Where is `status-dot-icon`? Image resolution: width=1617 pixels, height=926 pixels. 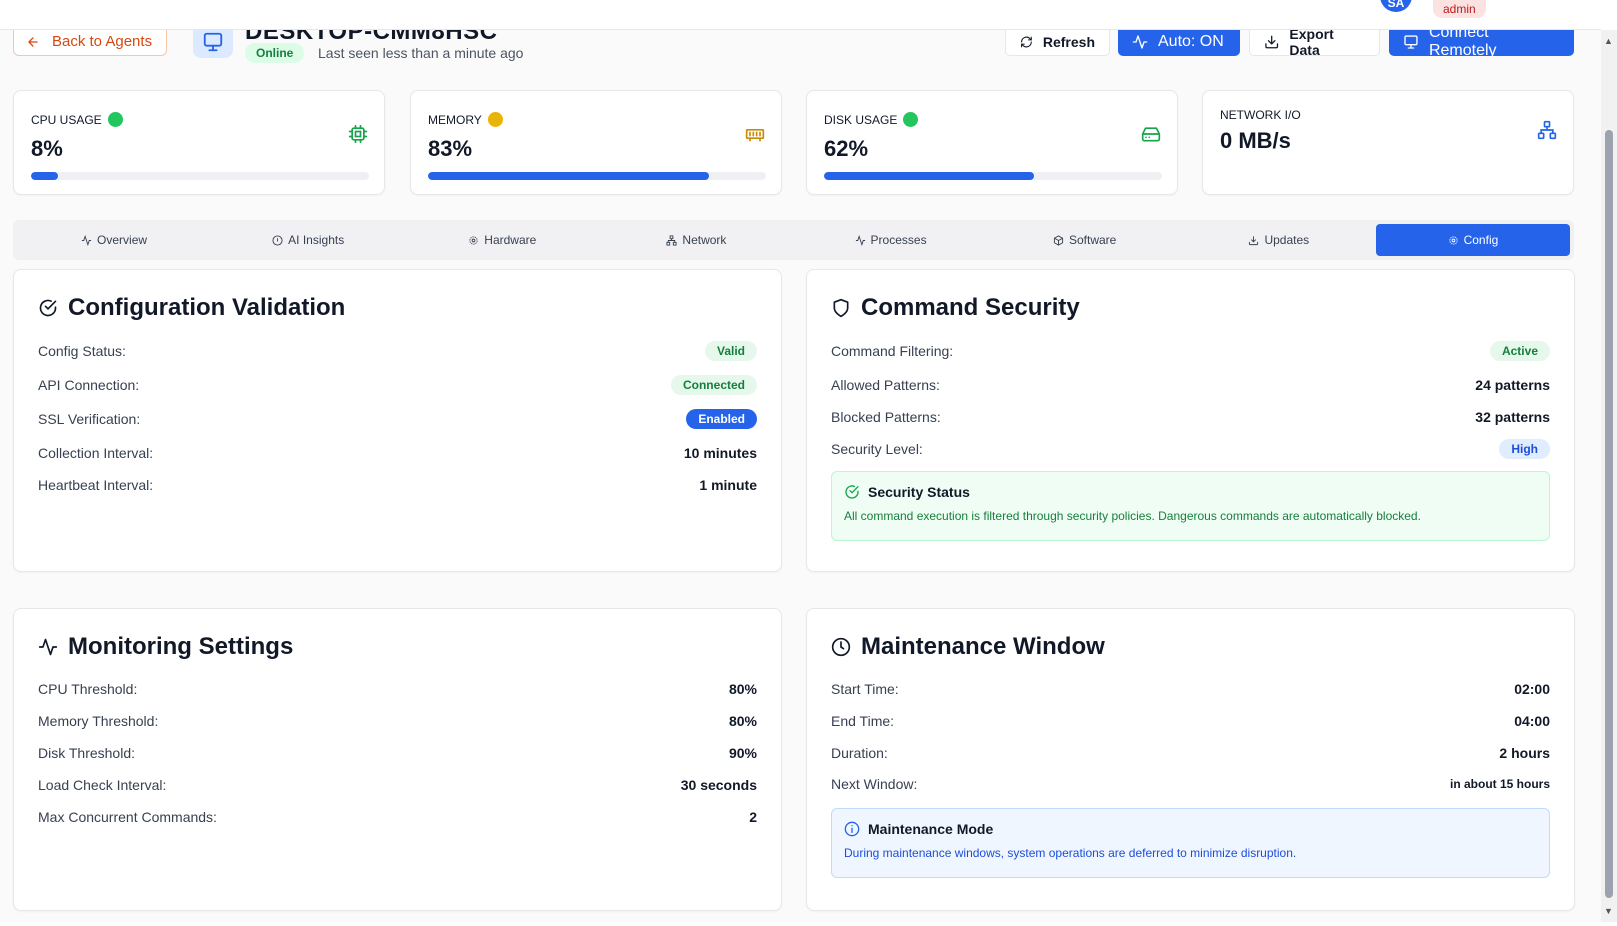 status-dot-icon is located at coordinates (115, 119).